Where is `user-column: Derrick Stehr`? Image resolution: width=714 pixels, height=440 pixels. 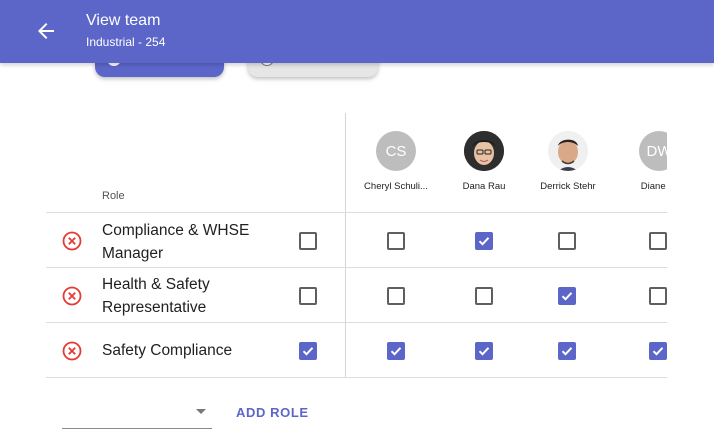 user-column: Derrick Stehr is located at coordinates (568, 161).